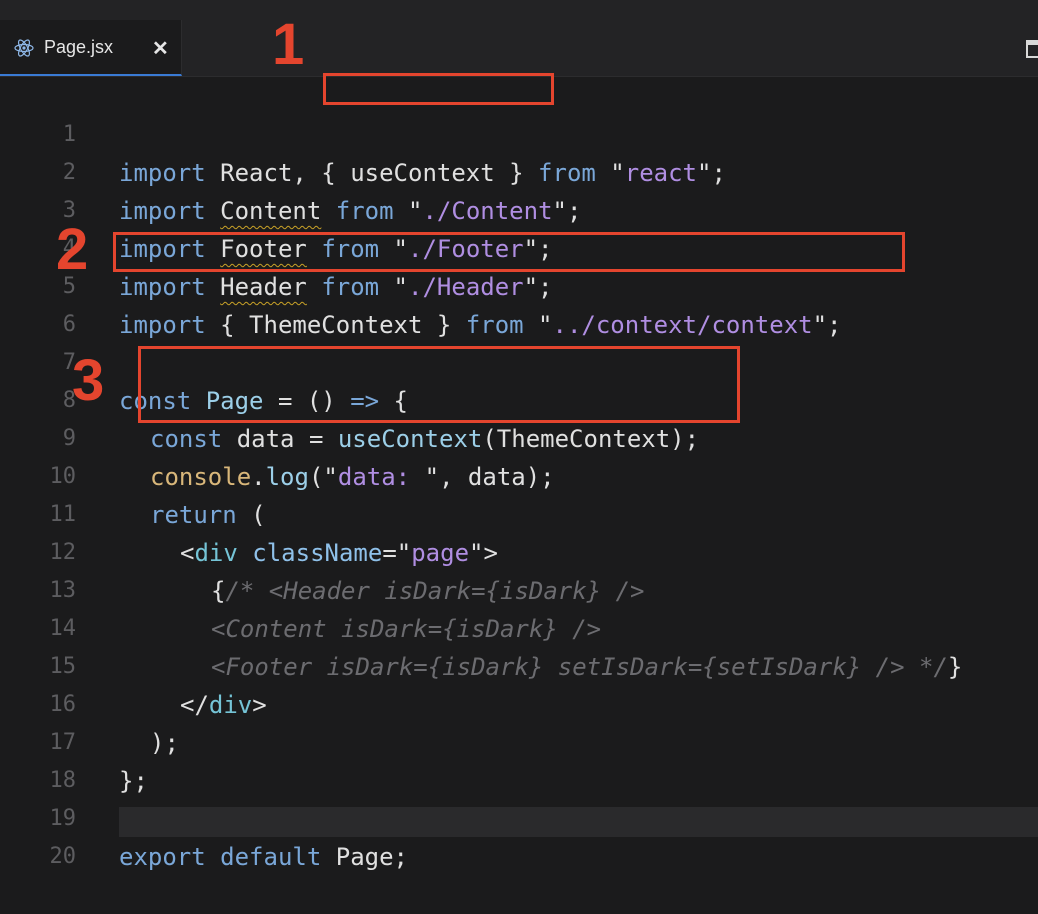  What do you see at coordinates (519, 664) in the screenshot?
I see `code-line: 15 </div>` at bounding box center [519, 664].